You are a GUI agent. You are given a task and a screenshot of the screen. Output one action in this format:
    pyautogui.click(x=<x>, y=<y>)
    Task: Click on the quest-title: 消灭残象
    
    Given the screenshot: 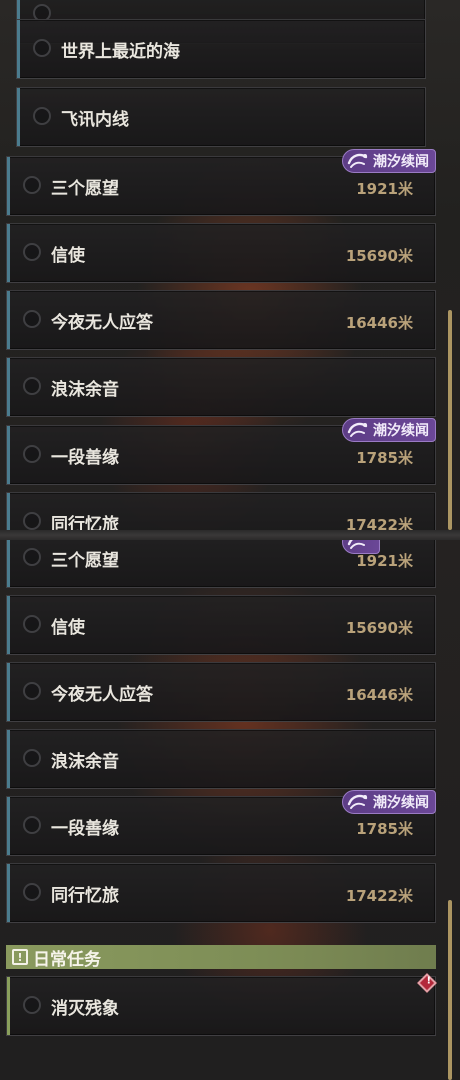 What is the action you would take?
    pyautogui.click(x=85, y=1009)
    